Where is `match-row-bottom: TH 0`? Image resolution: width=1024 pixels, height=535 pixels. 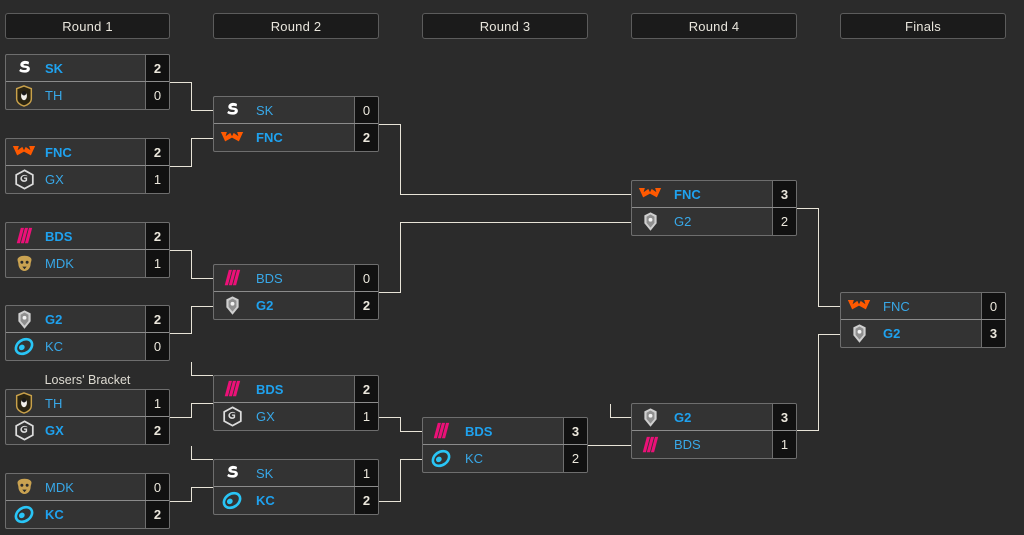 match-row-bottom: TH 0 is located at coordinates (87, 95).